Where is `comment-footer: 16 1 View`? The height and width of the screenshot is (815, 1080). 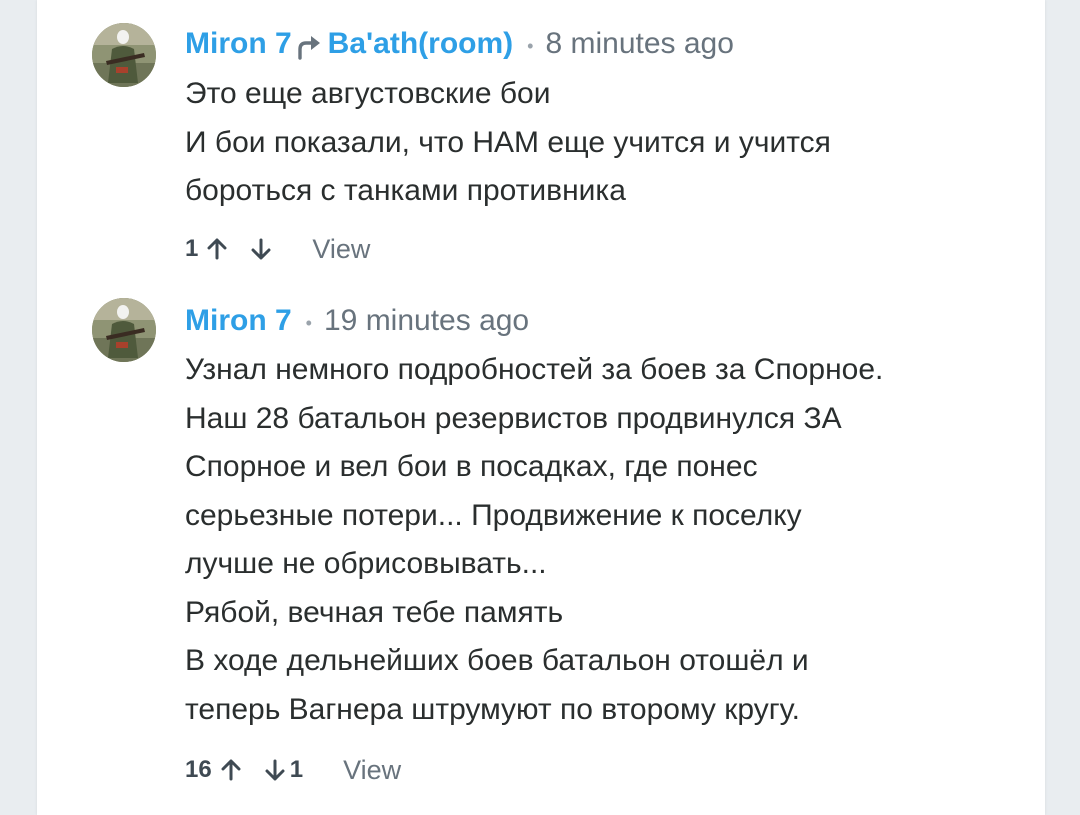
comment-footer: 16 1 View is located at coordinates (293, 770).